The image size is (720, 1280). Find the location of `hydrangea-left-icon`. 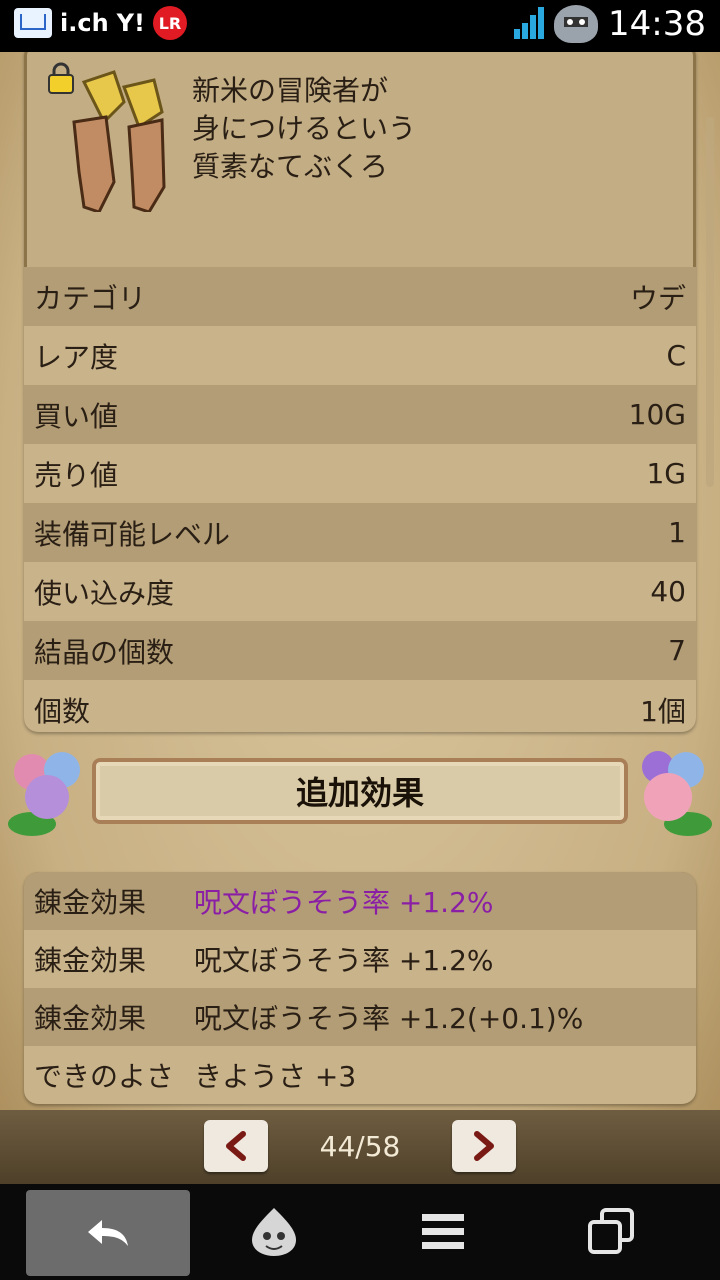

hydrangea-left-icon is located at coordinates (44, 794).